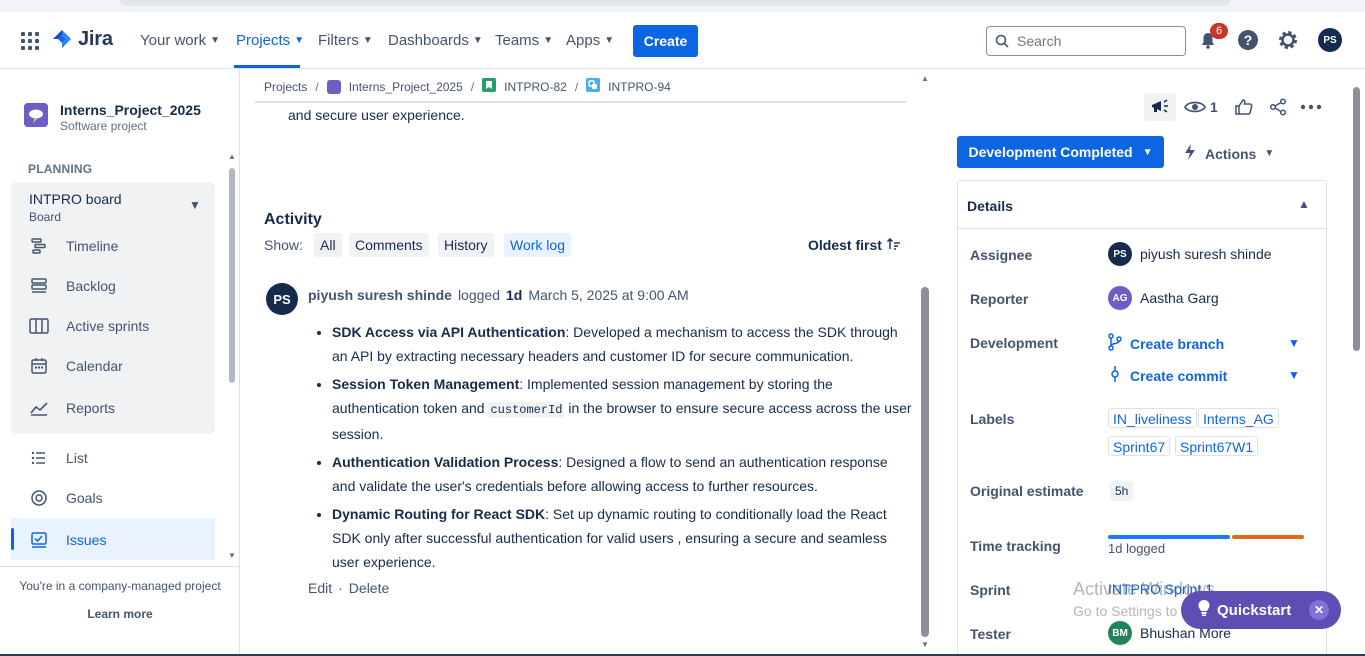 Image resolution: width=1365 pixels, height=656 pixels. I want to click on status-dropdown-button: Development Completed ▼, so click(1060, 152).